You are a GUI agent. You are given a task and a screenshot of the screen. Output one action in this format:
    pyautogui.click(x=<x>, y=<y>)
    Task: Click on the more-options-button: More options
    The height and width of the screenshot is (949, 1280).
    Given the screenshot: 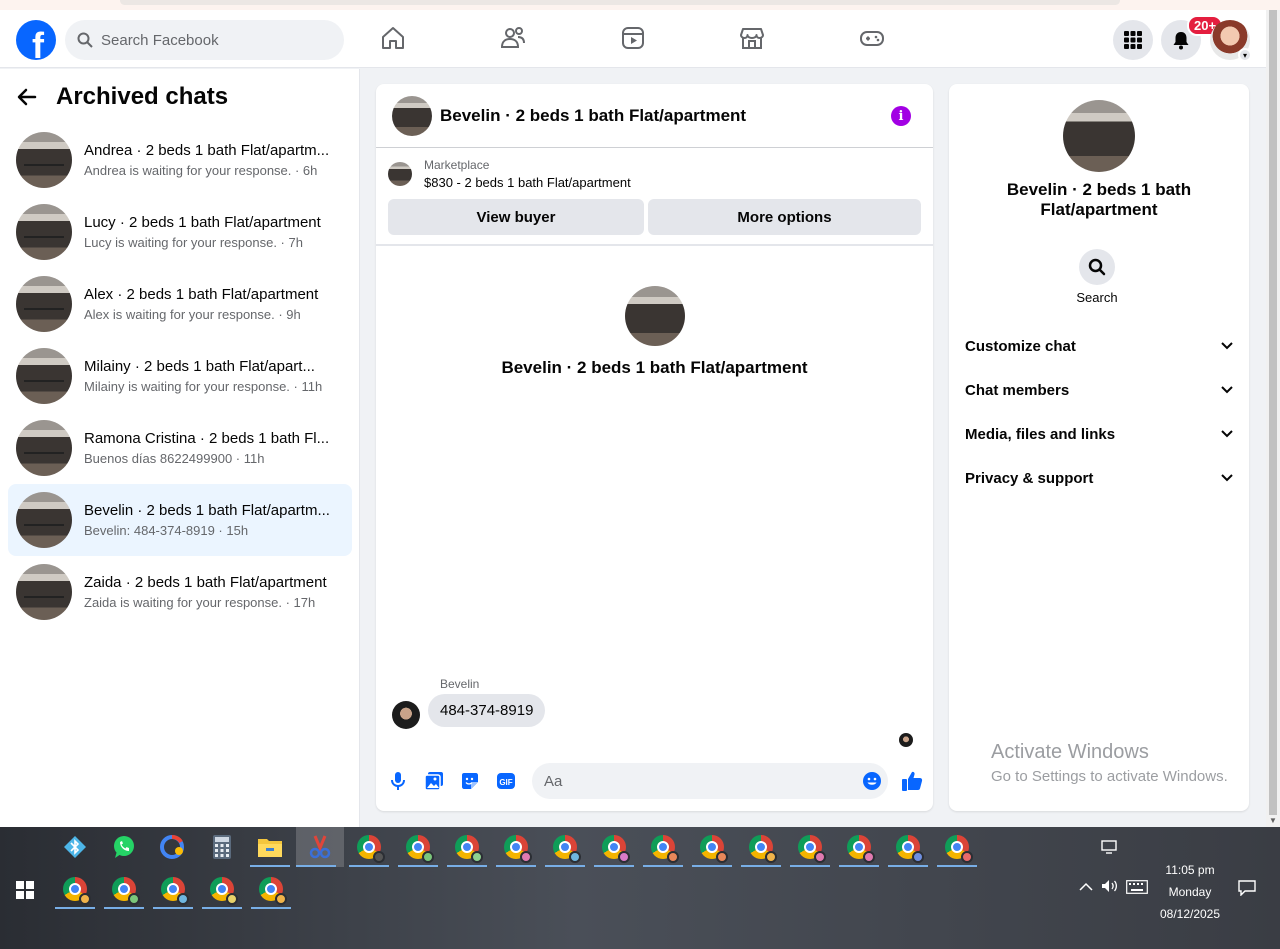 What is the action you would take?
    pyautogui.click(x=784, y=217)
    